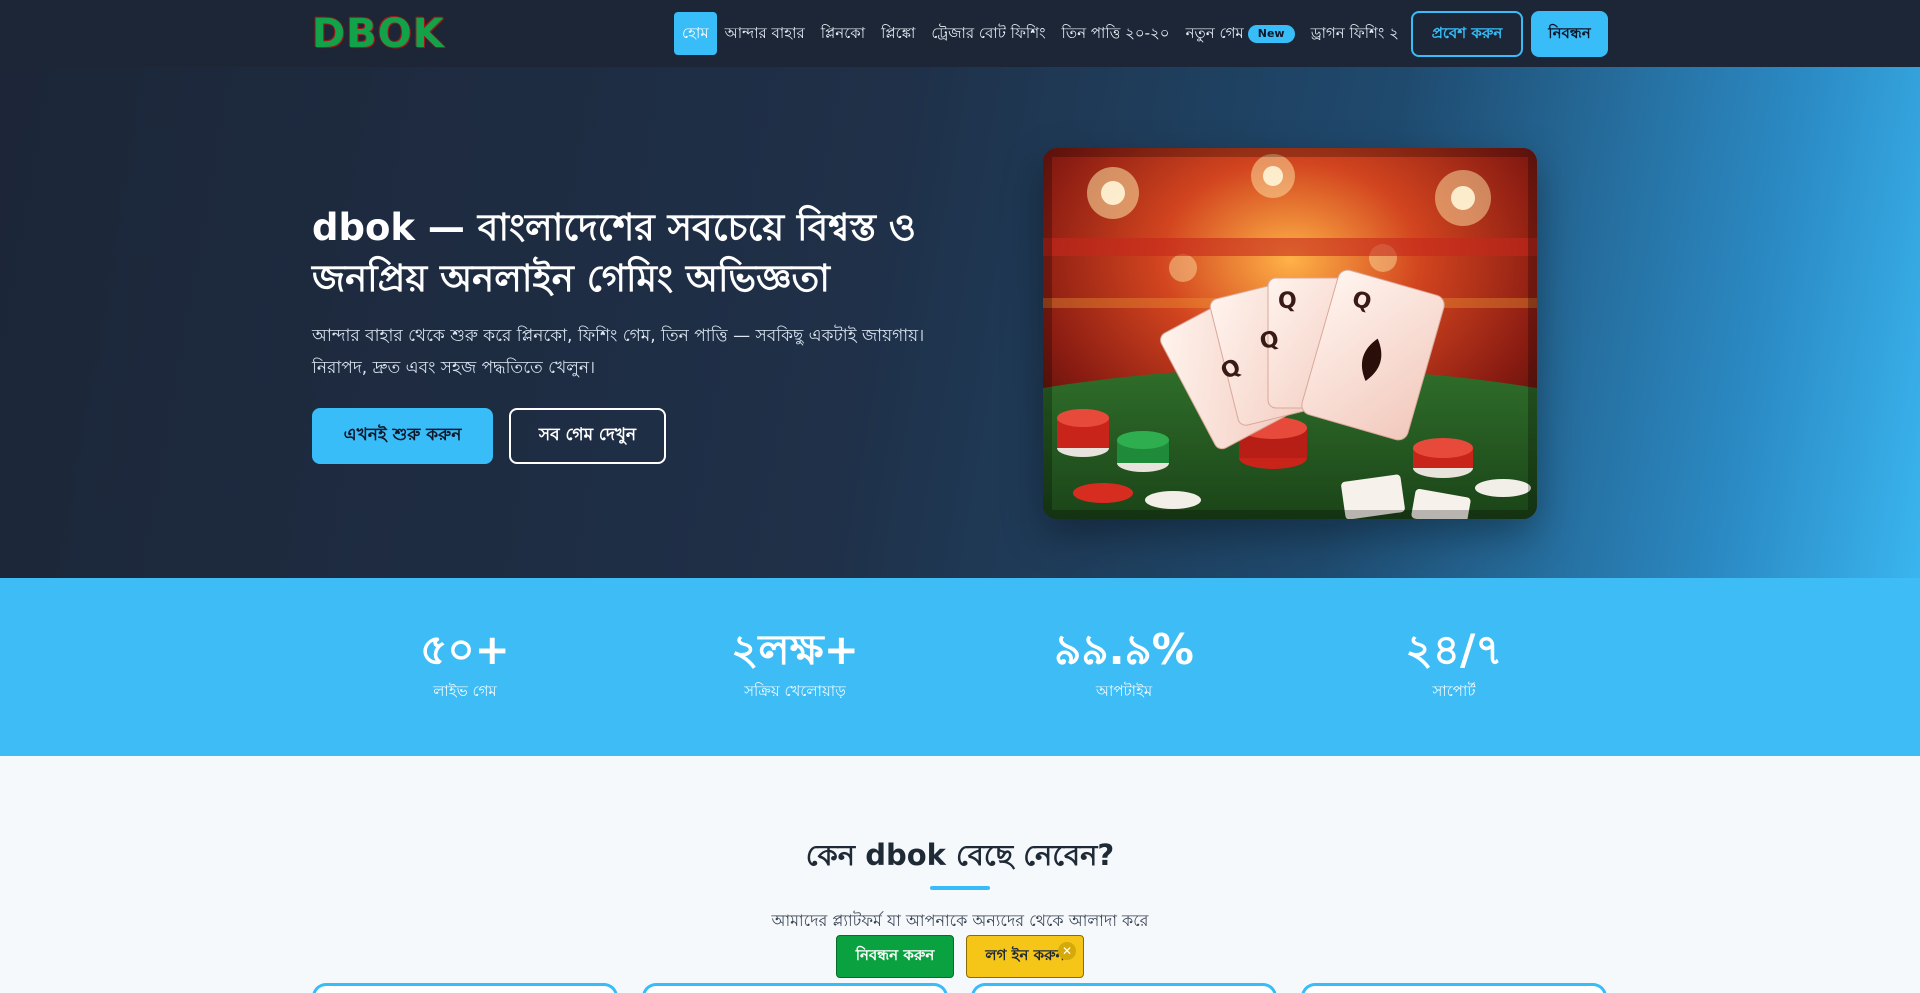 This screenshot has width=1920, height=993. Describe the element at coordinates (1124, 691) in the screenshot. I see `stat-label: আপটাইম` at that location.